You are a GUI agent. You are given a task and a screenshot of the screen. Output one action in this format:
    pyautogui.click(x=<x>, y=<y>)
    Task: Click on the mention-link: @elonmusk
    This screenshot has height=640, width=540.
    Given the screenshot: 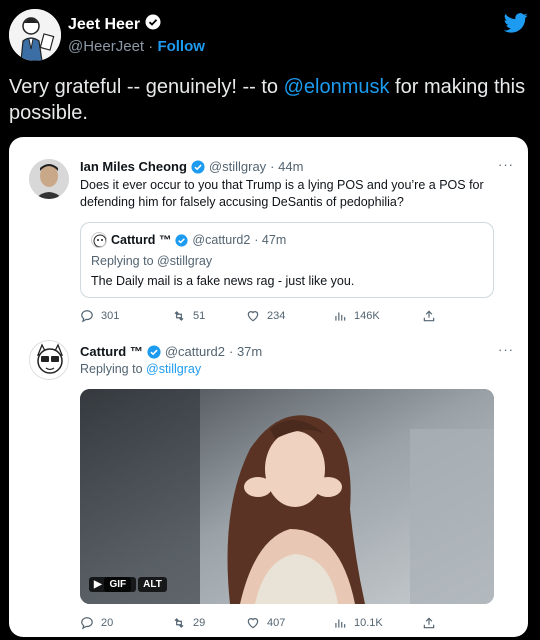 What is the action you would take?
    pyautogui.click(x=337, y=87)
    